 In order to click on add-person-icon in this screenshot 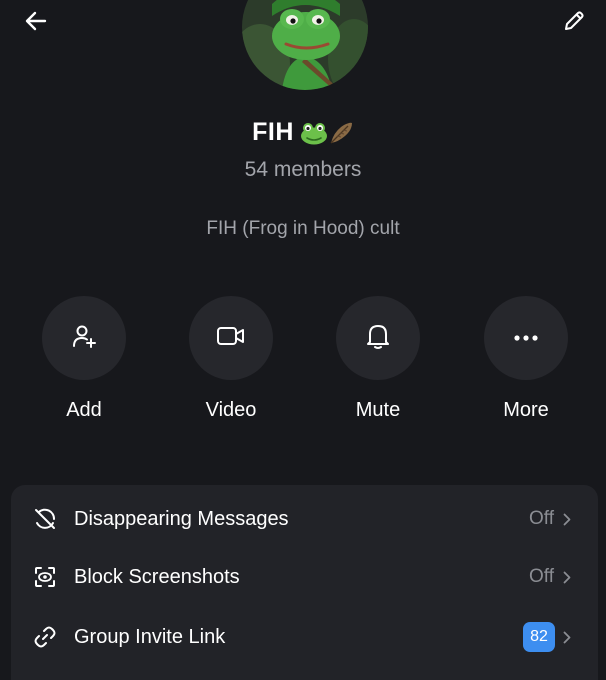, I will do `click(84, 338)`.